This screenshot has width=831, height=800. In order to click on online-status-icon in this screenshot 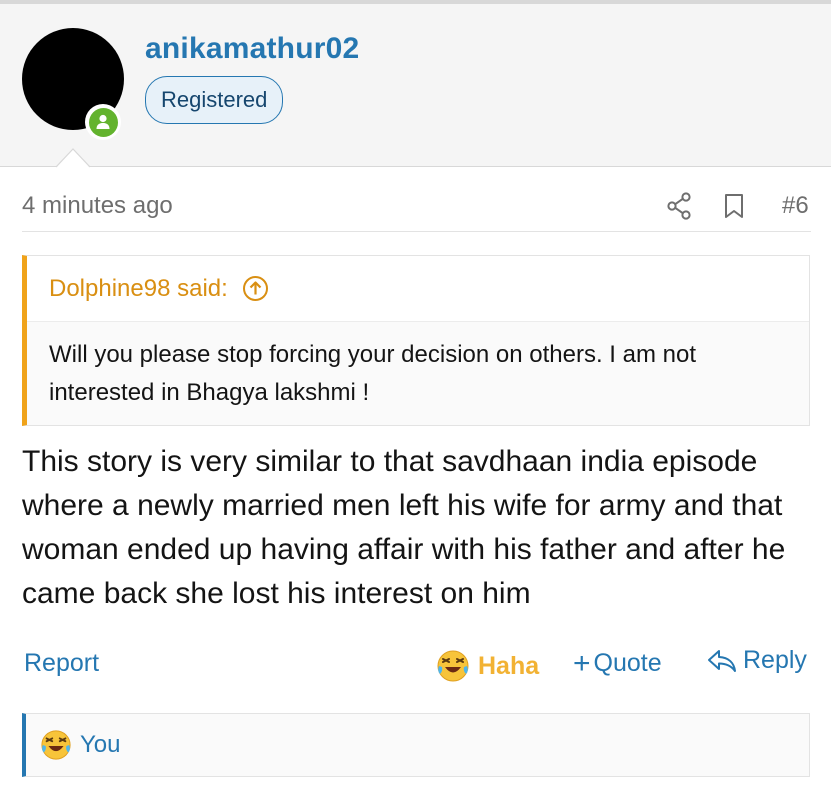, I will do `click(103, 122)`.